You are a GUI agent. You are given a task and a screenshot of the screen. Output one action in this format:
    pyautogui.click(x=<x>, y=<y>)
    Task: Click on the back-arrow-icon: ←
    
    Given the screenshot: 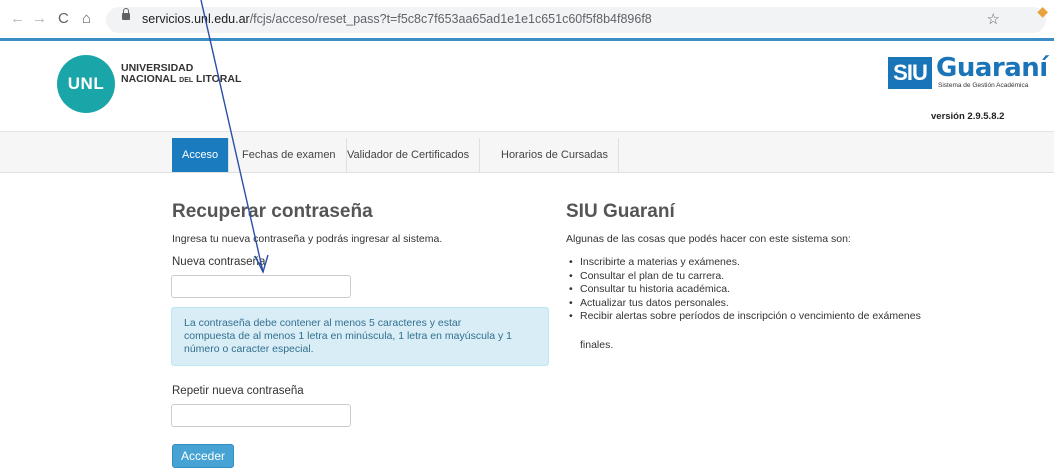 What is the action you would take?
    pyautogui.click(x=17, y=19)
    